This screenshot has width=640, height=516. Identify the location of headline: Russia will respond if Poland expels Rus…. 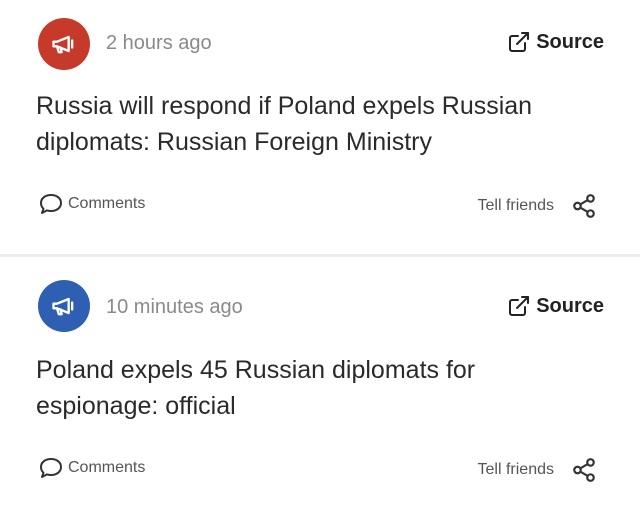
(316, 124).